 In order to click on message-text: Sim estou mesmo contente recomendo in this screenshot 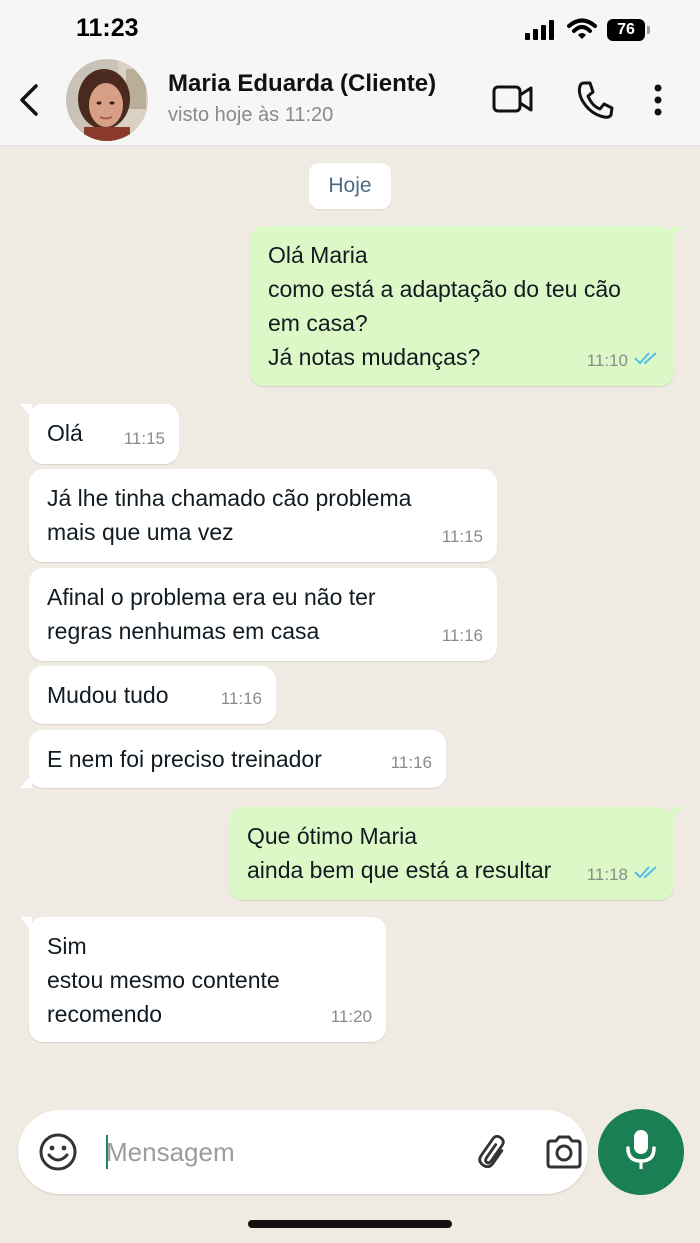, I will do `click(163, 980)`.